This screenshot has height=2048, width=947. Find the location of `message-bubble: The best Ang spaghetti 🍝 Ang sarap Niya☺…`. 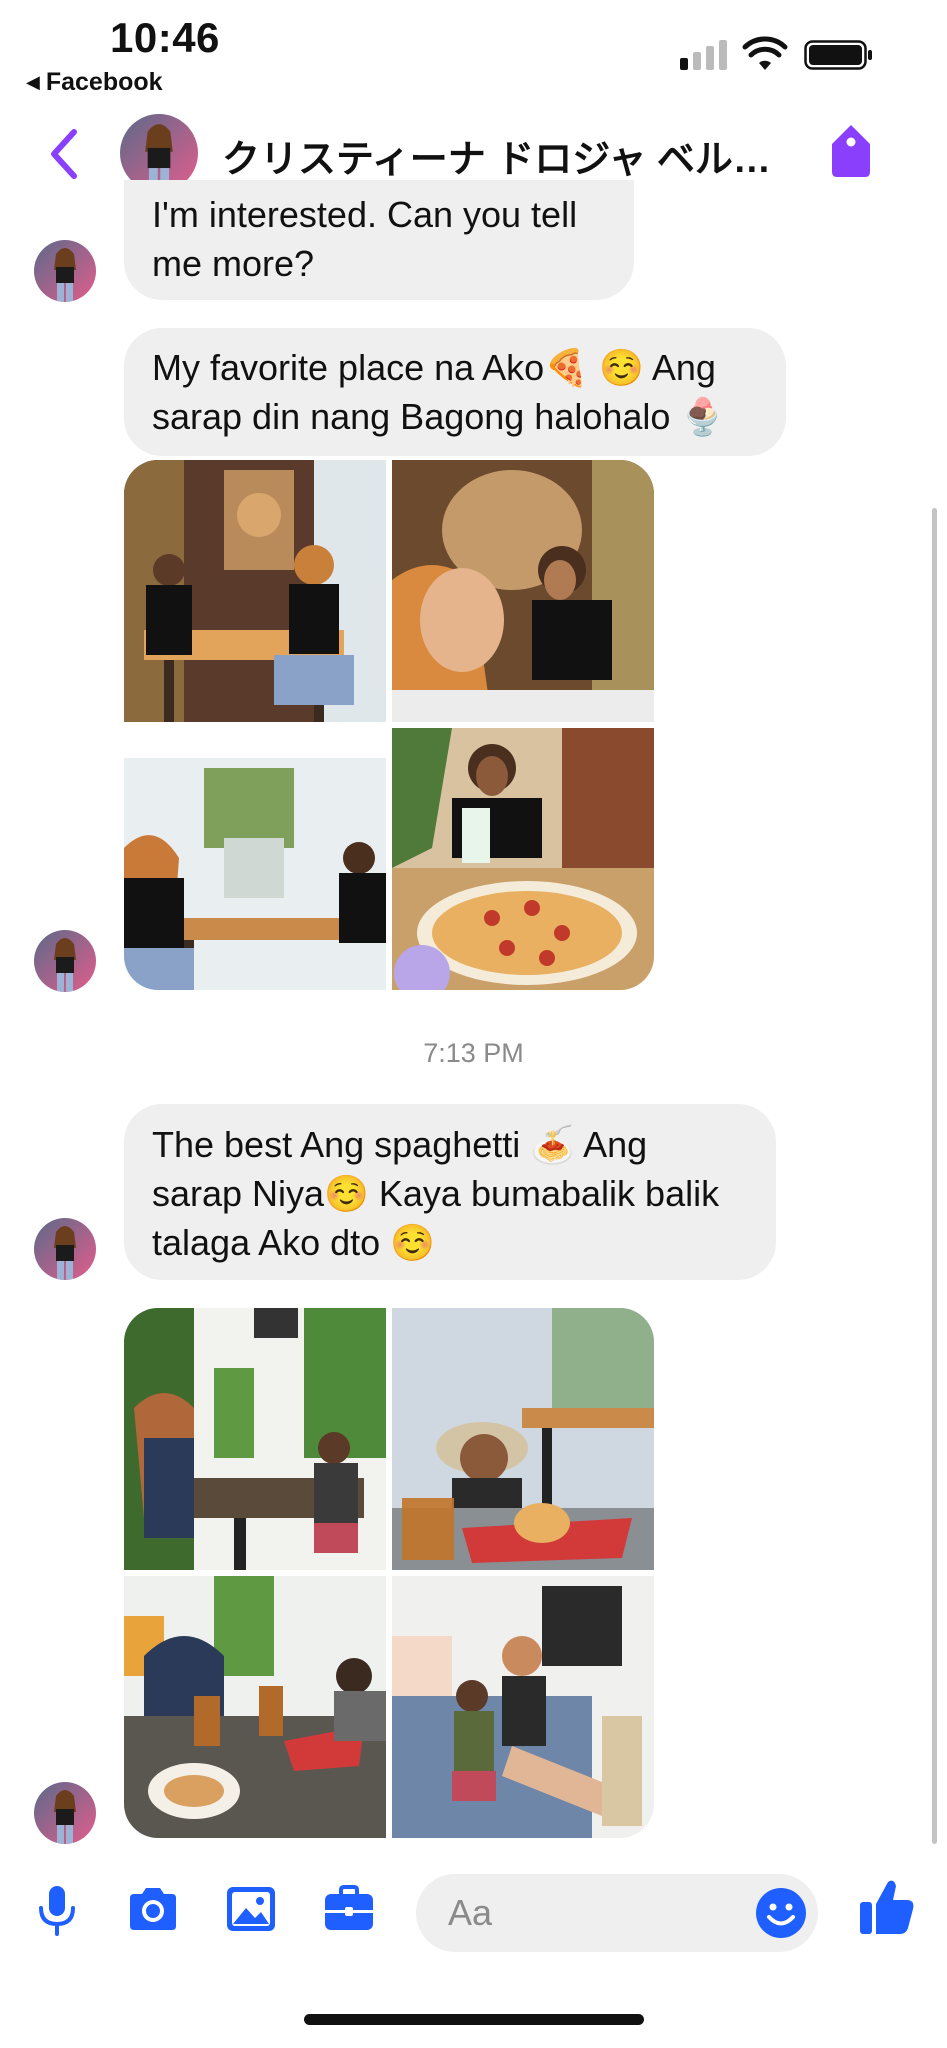

message-bubble: The best Ang spaghetti 🍝 Ang sarap Niya☺… is located at coordinates (450, 1192).